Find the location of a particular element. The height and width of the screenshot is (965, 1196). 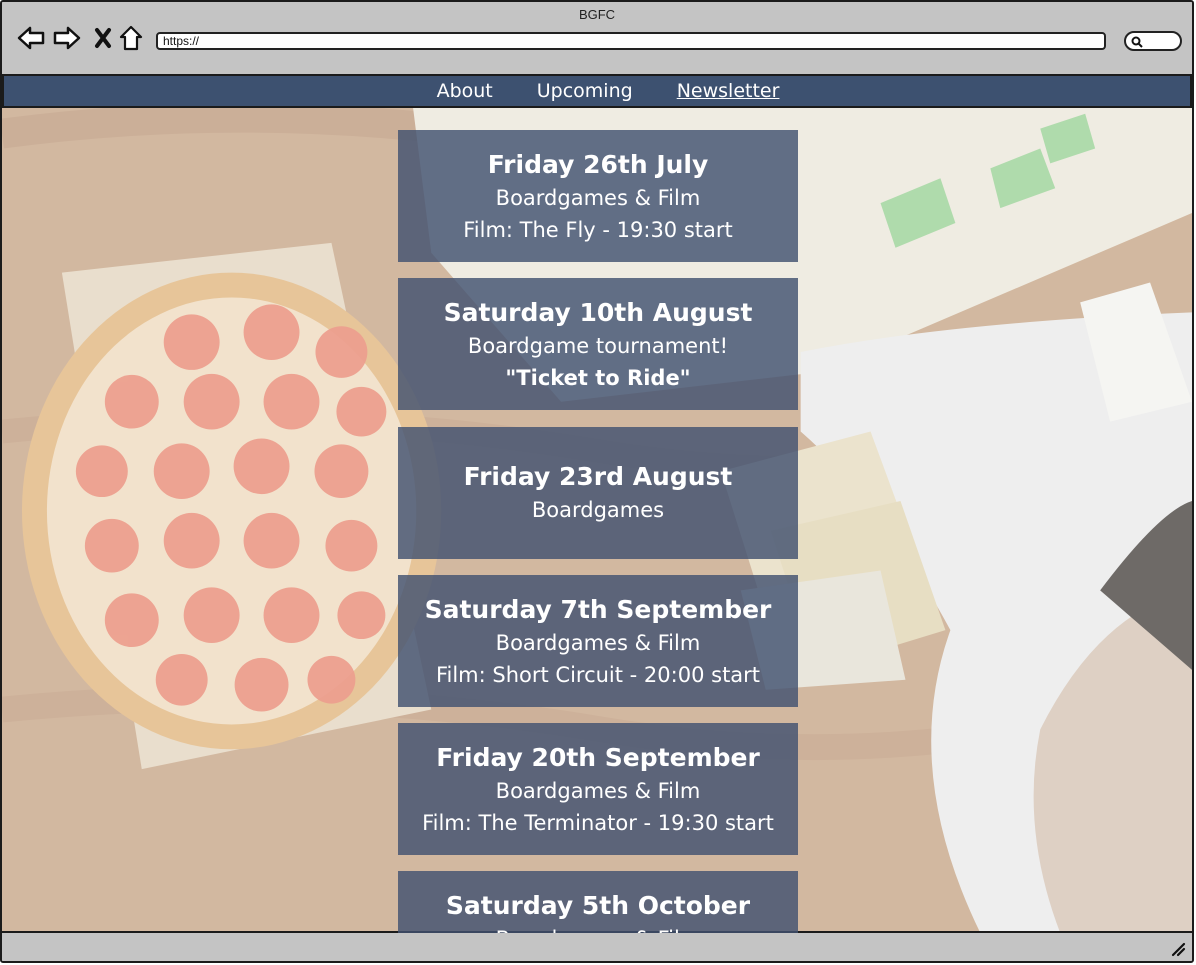

event-card: Friday 23rd August Boardgames is located at coordinates (598, 493).